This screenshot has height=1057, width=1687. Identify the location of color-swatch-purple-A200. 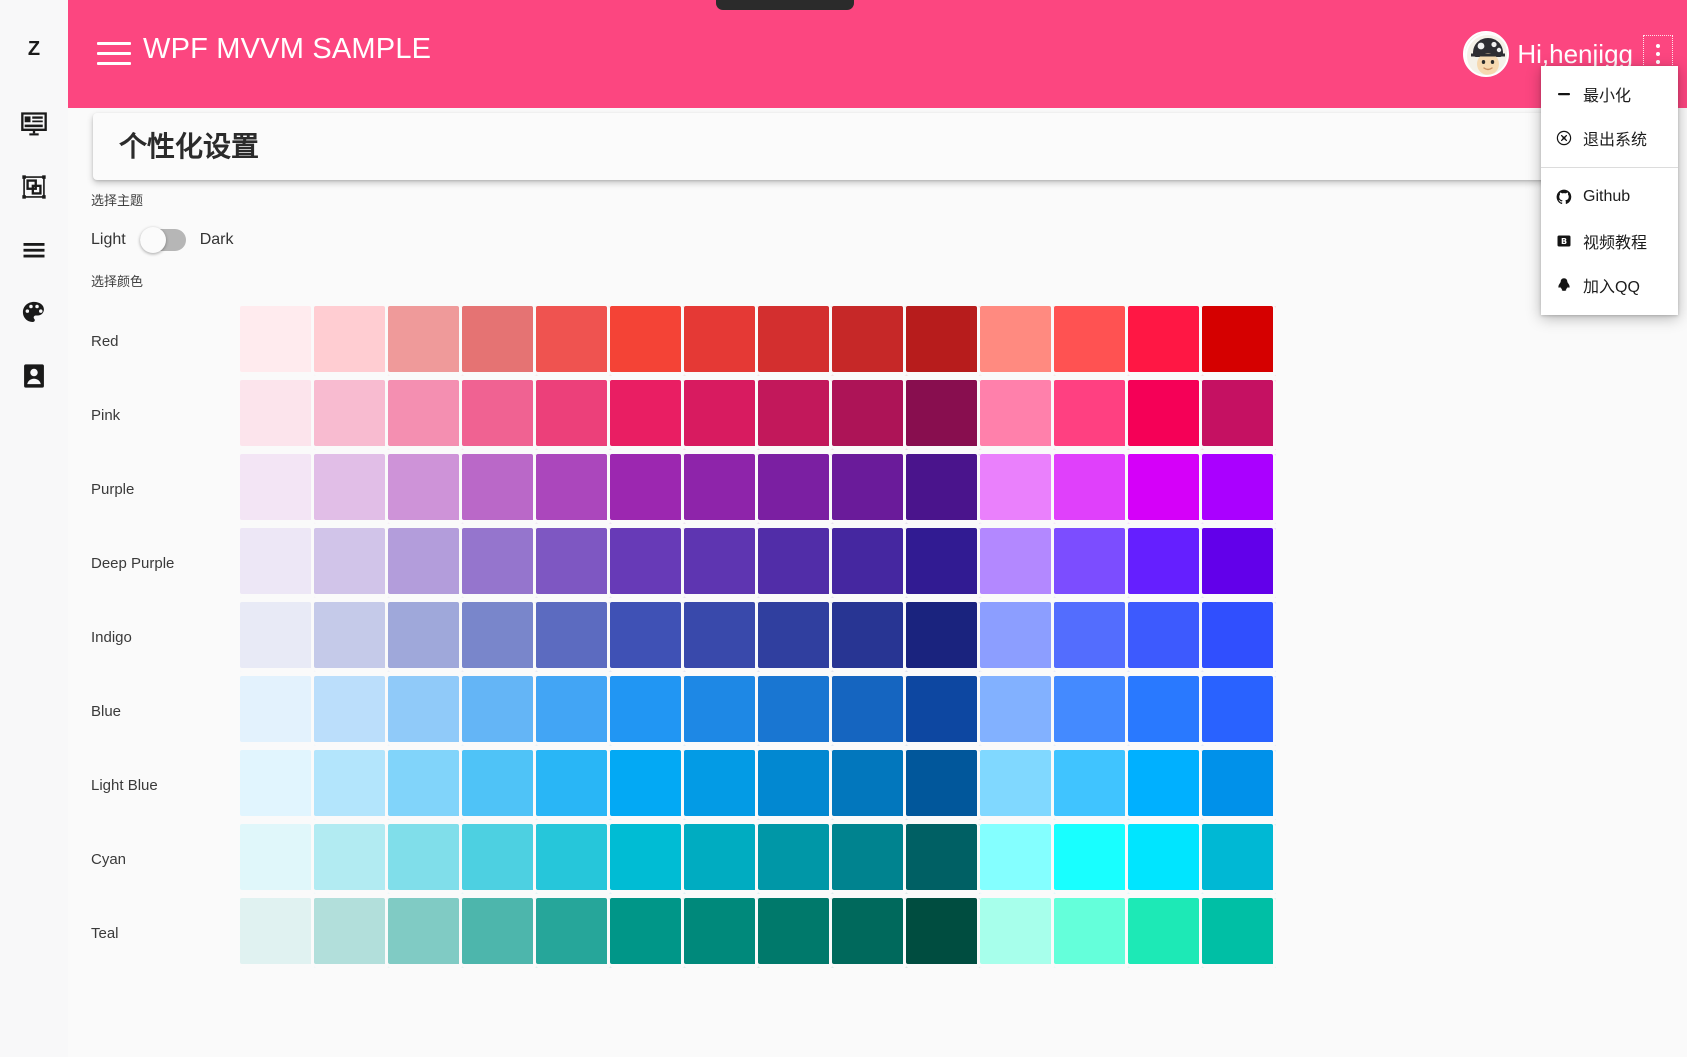
(1091, 489).